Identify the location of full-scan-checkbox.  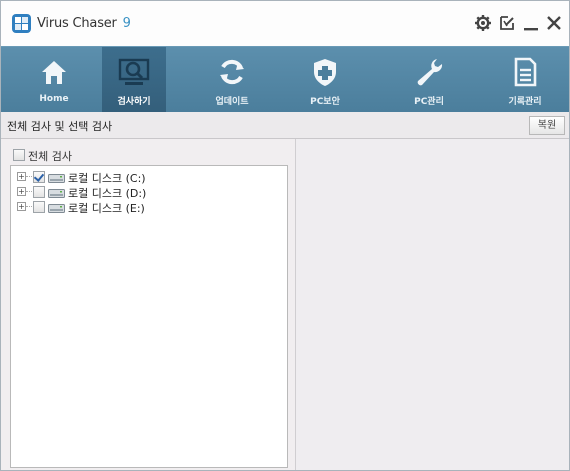
(19, 155).